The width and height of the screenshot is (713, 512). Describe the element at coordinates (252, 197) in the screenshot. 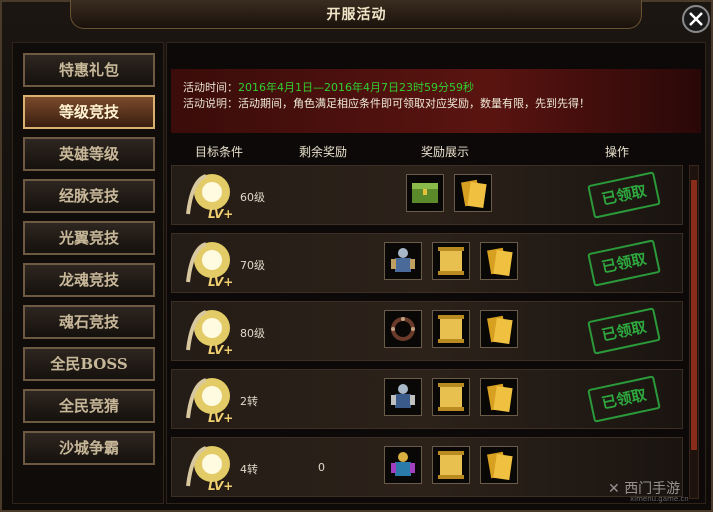

I see `row-condition: 60级` at that location.